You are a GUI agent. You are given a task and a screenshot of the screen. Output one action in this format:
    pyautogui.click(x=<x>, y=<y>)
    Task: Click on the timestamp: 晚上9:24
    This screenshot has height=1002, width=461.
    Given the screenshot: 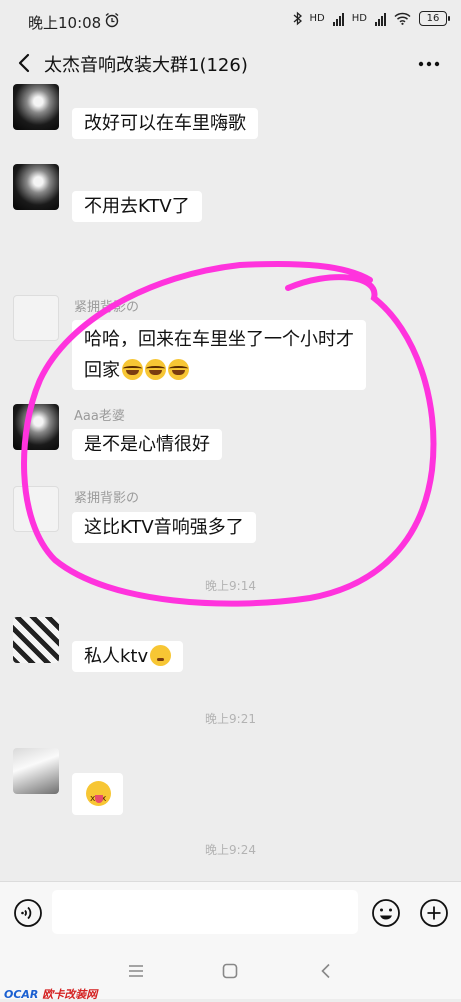 What is the action you would take?
    pyautogui.click(x=230, y=850)
    